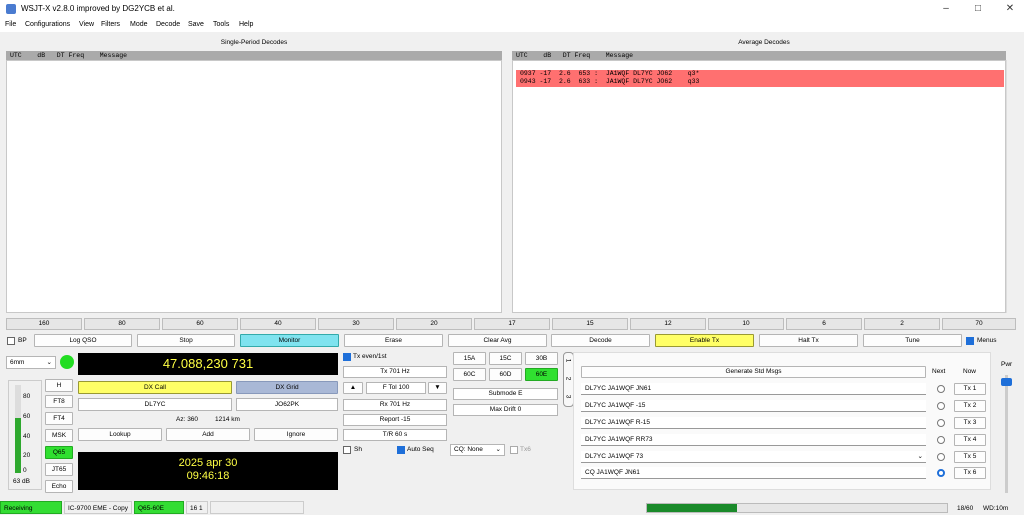 Image resolution: width=1024 pixels, height=515 pixels. What do you see at coordinates (395, 405) in the screenshot?
I see `rx-freq-spinbox: Rx 701 Hz` at bounding box center [395, 405].